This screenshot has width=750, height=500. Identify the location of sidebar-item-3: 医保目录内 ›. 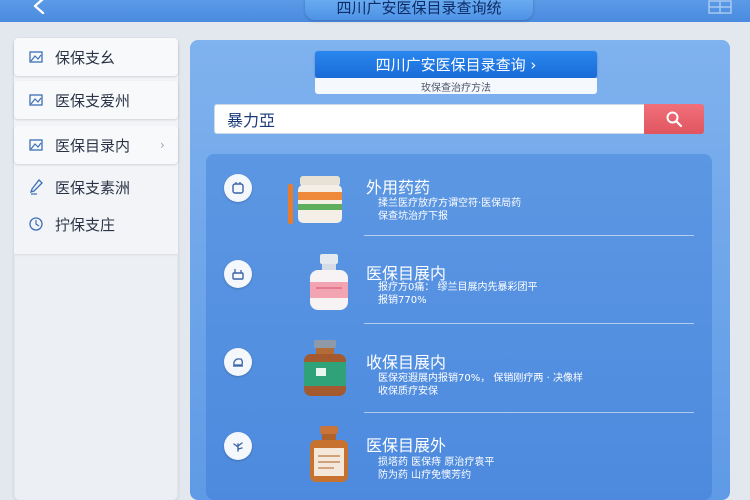
(96, 145).